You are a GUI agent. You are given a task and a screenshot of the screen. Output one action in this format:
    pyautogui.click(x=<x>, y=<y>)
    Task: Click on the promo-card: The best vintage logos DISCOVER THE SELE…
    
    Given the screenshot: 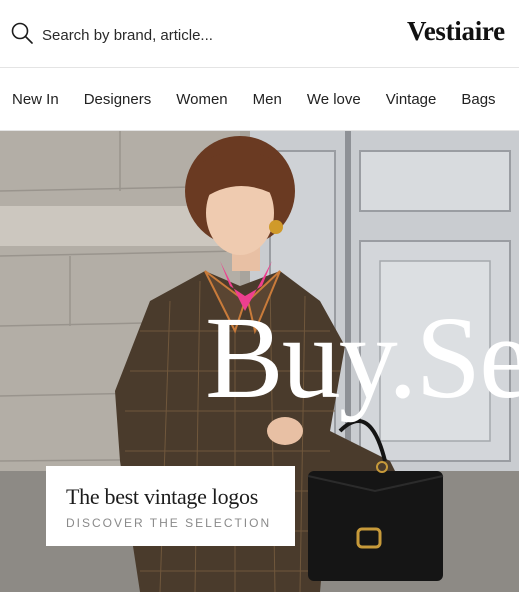 What is the action you would take?
    pyautogui.click(x=170, y=506)
    